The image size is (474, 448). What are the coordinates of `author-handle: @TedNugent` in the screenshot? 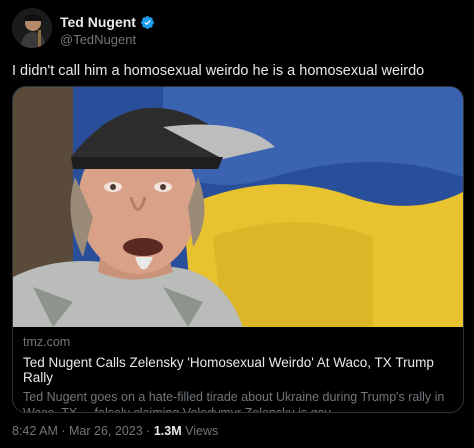 It's located at (107, 39).